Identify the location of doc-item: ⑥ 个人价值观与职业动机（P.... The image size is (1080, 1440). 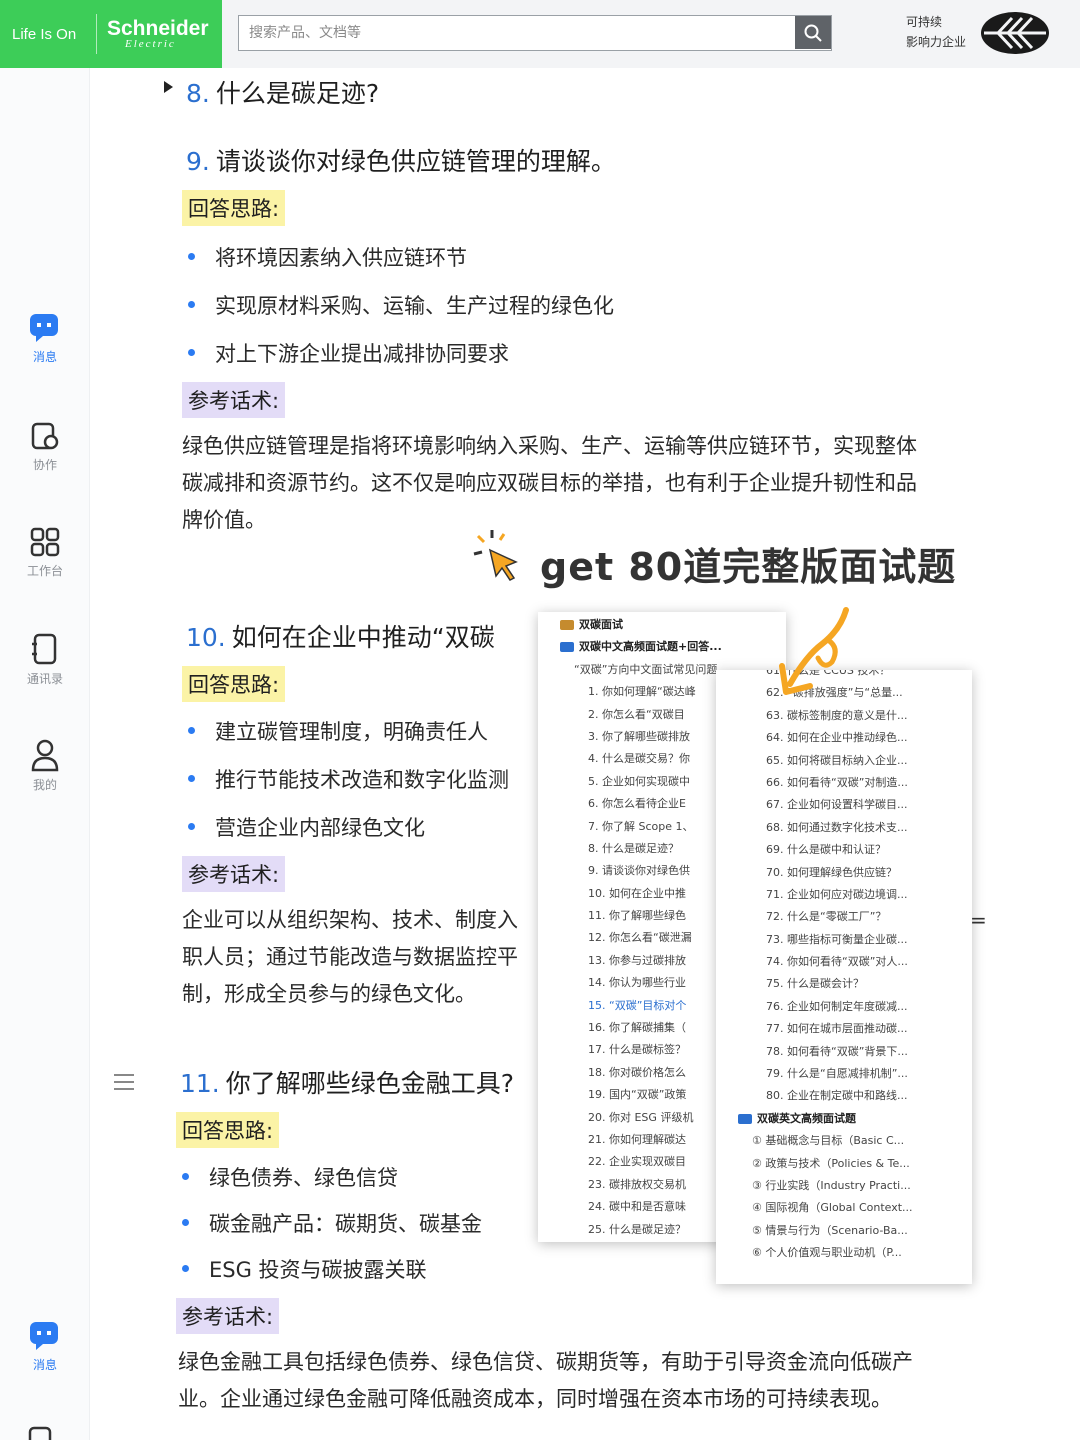
(862, 1253).